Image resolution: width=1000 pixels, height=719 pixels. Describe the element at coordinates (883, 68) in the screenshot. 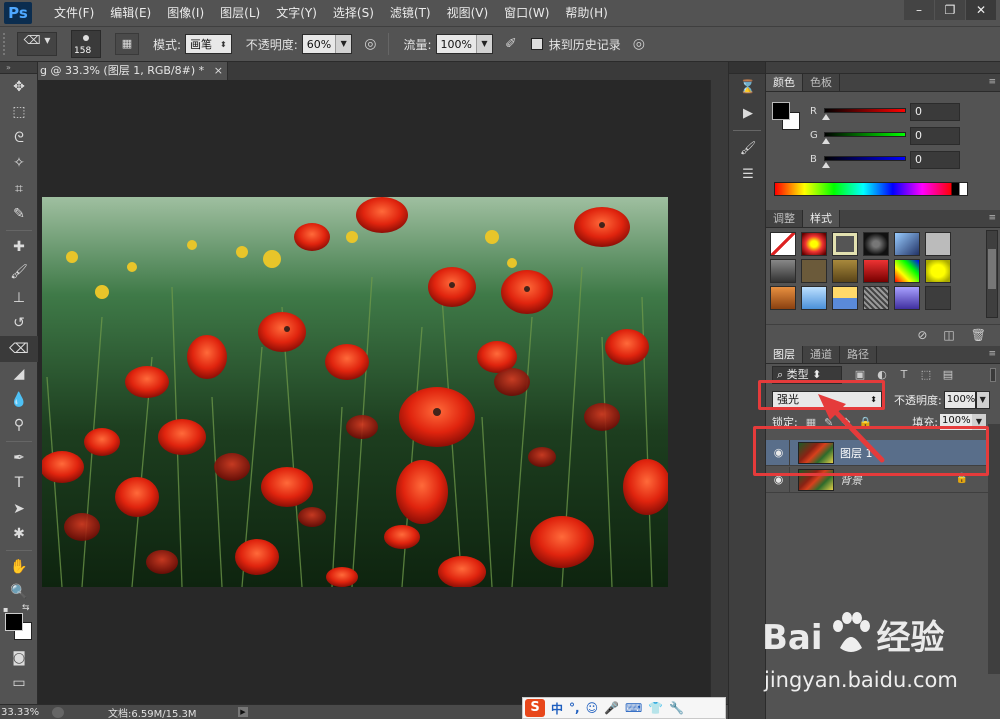

I see `panel-grip` at that location.